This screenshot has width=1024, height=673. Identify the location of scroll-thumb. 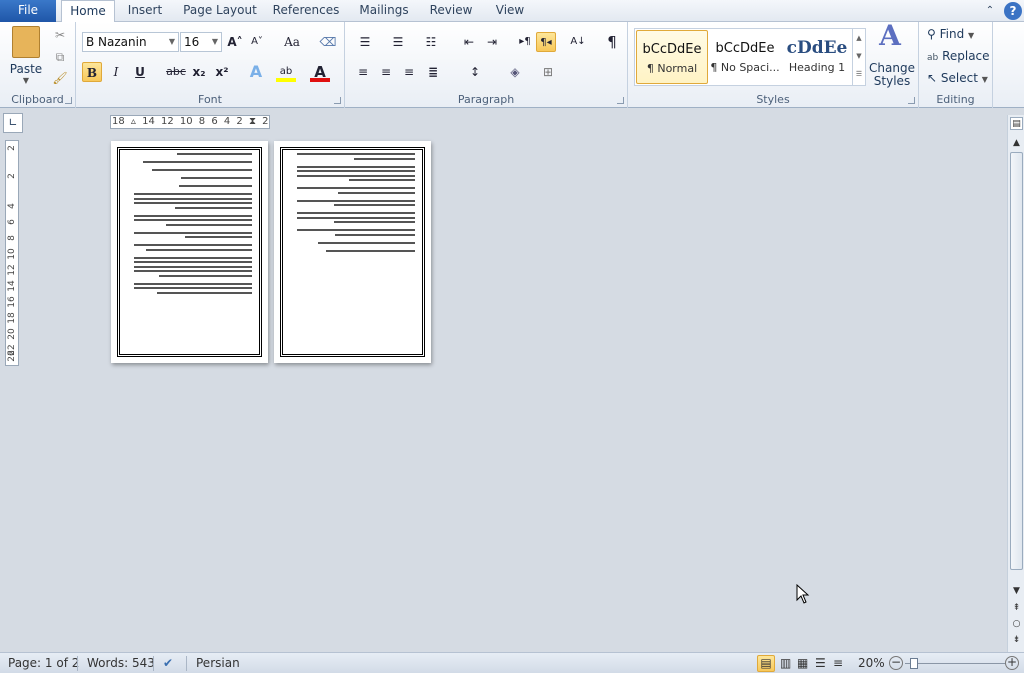
(1016, 361).